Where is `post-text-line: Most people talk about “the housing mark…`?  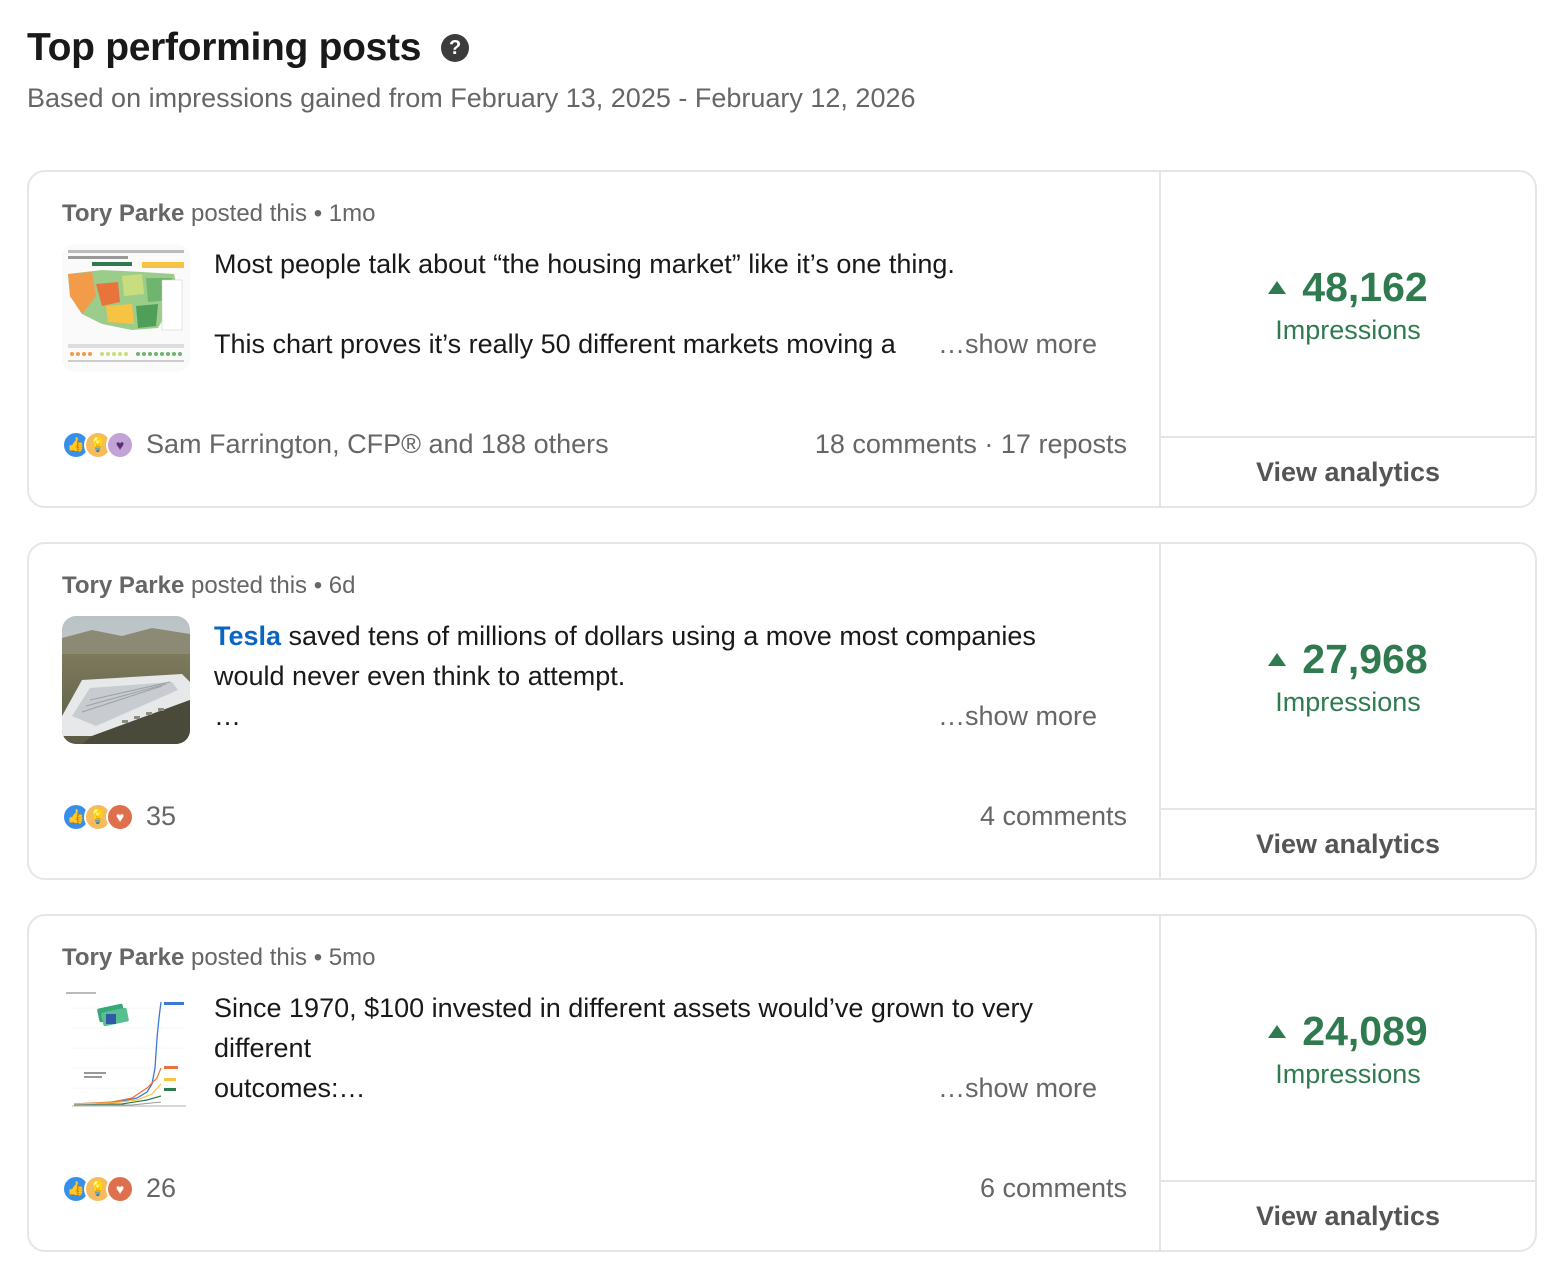
post-text-line: Most people talk about “the housing mark… is located at coordinates (584, 264).